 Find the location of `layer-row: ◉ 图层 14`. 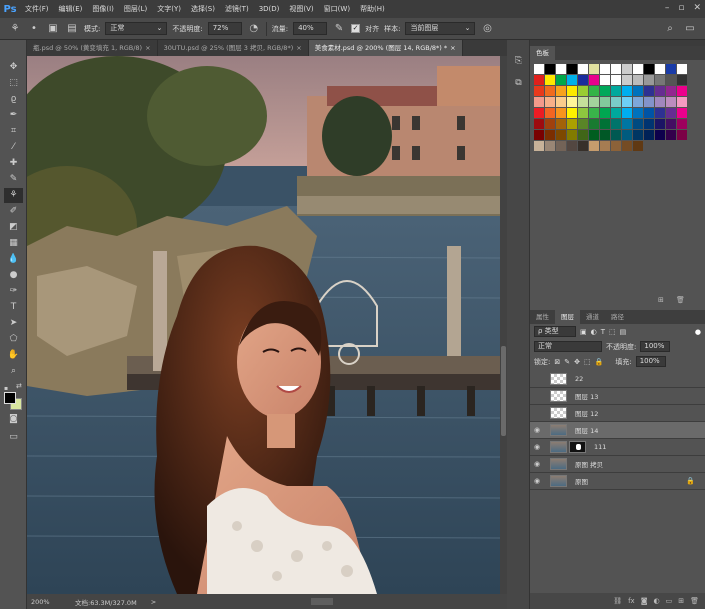

layer-row: ◉ 图层 14 is located at coordinates (617, 430).